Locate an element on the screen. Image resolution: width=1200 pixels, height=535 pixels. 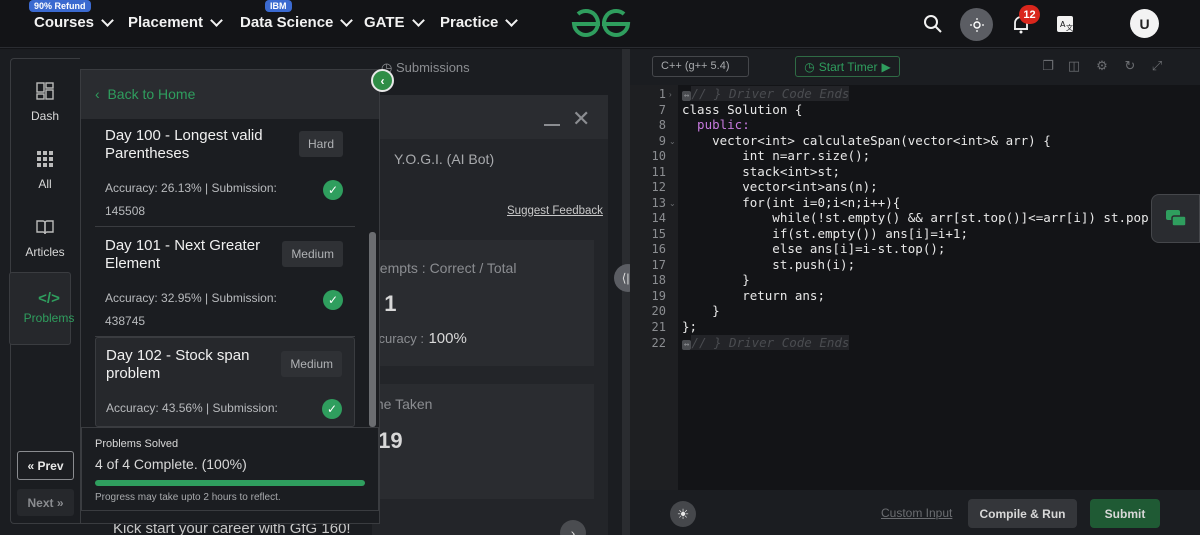
file-icon: ◫ is located at coordinates (1074, 66).